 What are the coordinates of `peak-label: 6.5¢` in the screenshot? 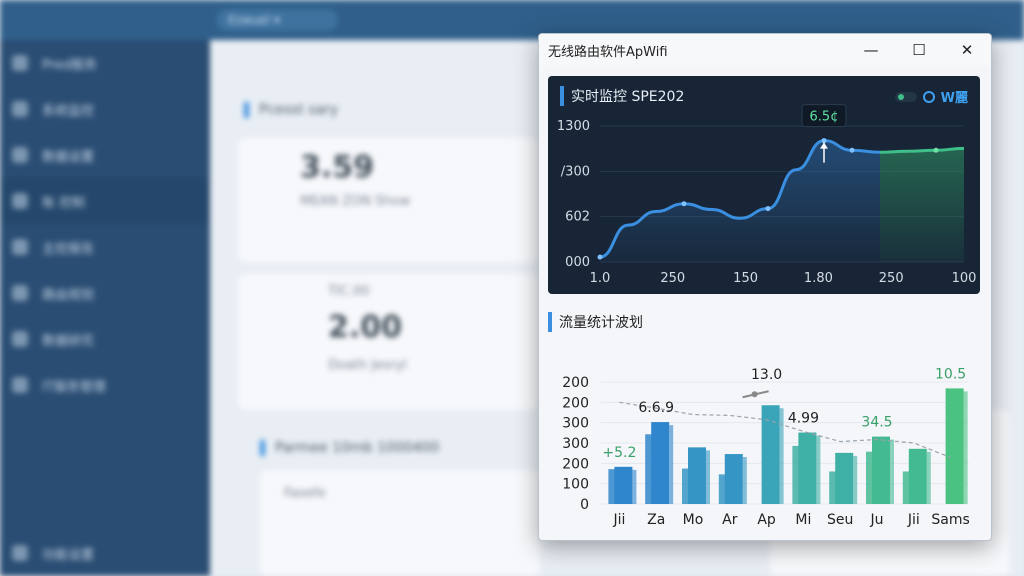 It's located at (824, 117).